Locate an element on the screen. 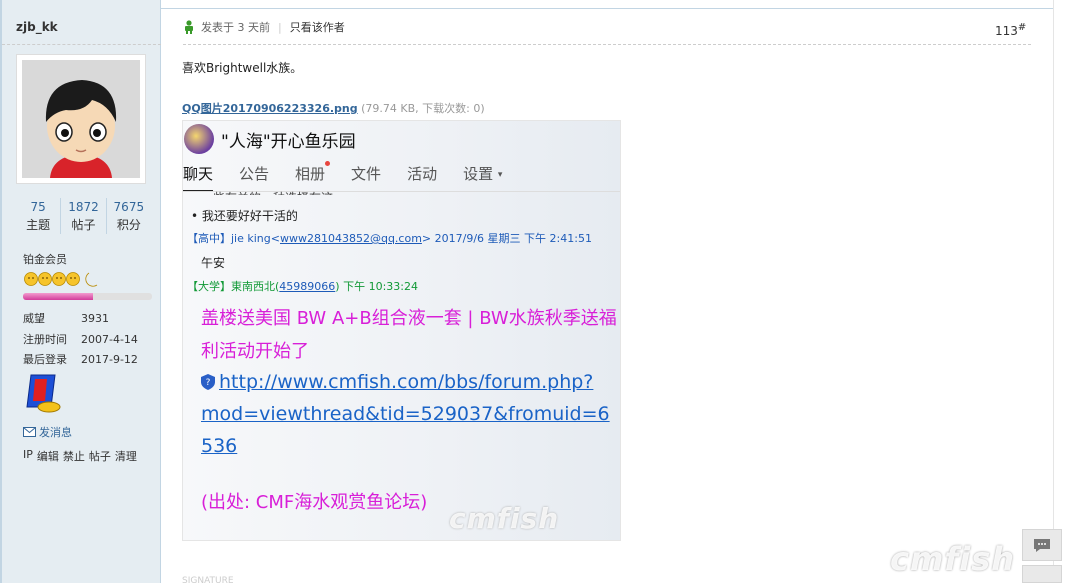  rank-title: 铂金会员 is located at coordinates (45, 259).